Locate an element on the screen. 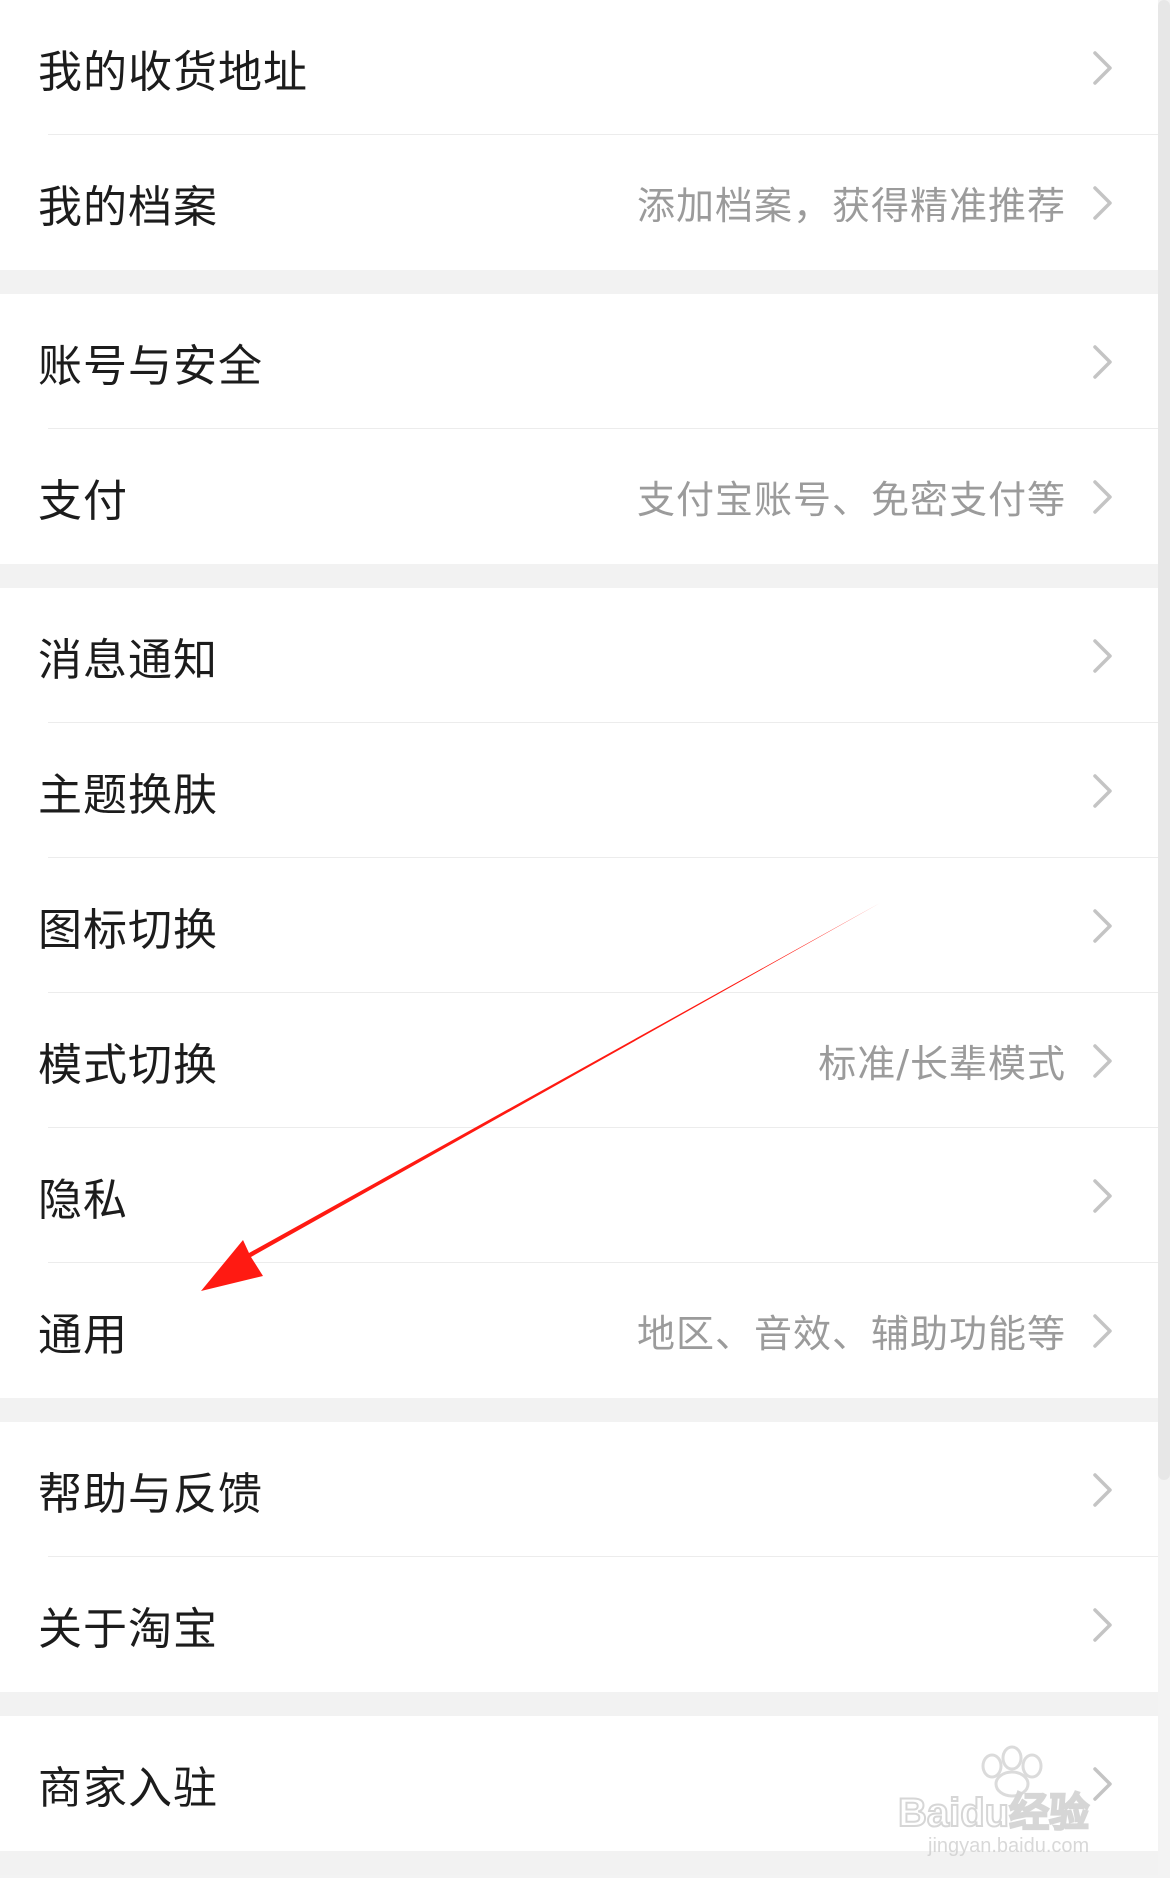 Image resolution: width=1170 pixels, height=1878 pixels. settings-item-notifications: 消息通知 is located at coordinates (579, 655).